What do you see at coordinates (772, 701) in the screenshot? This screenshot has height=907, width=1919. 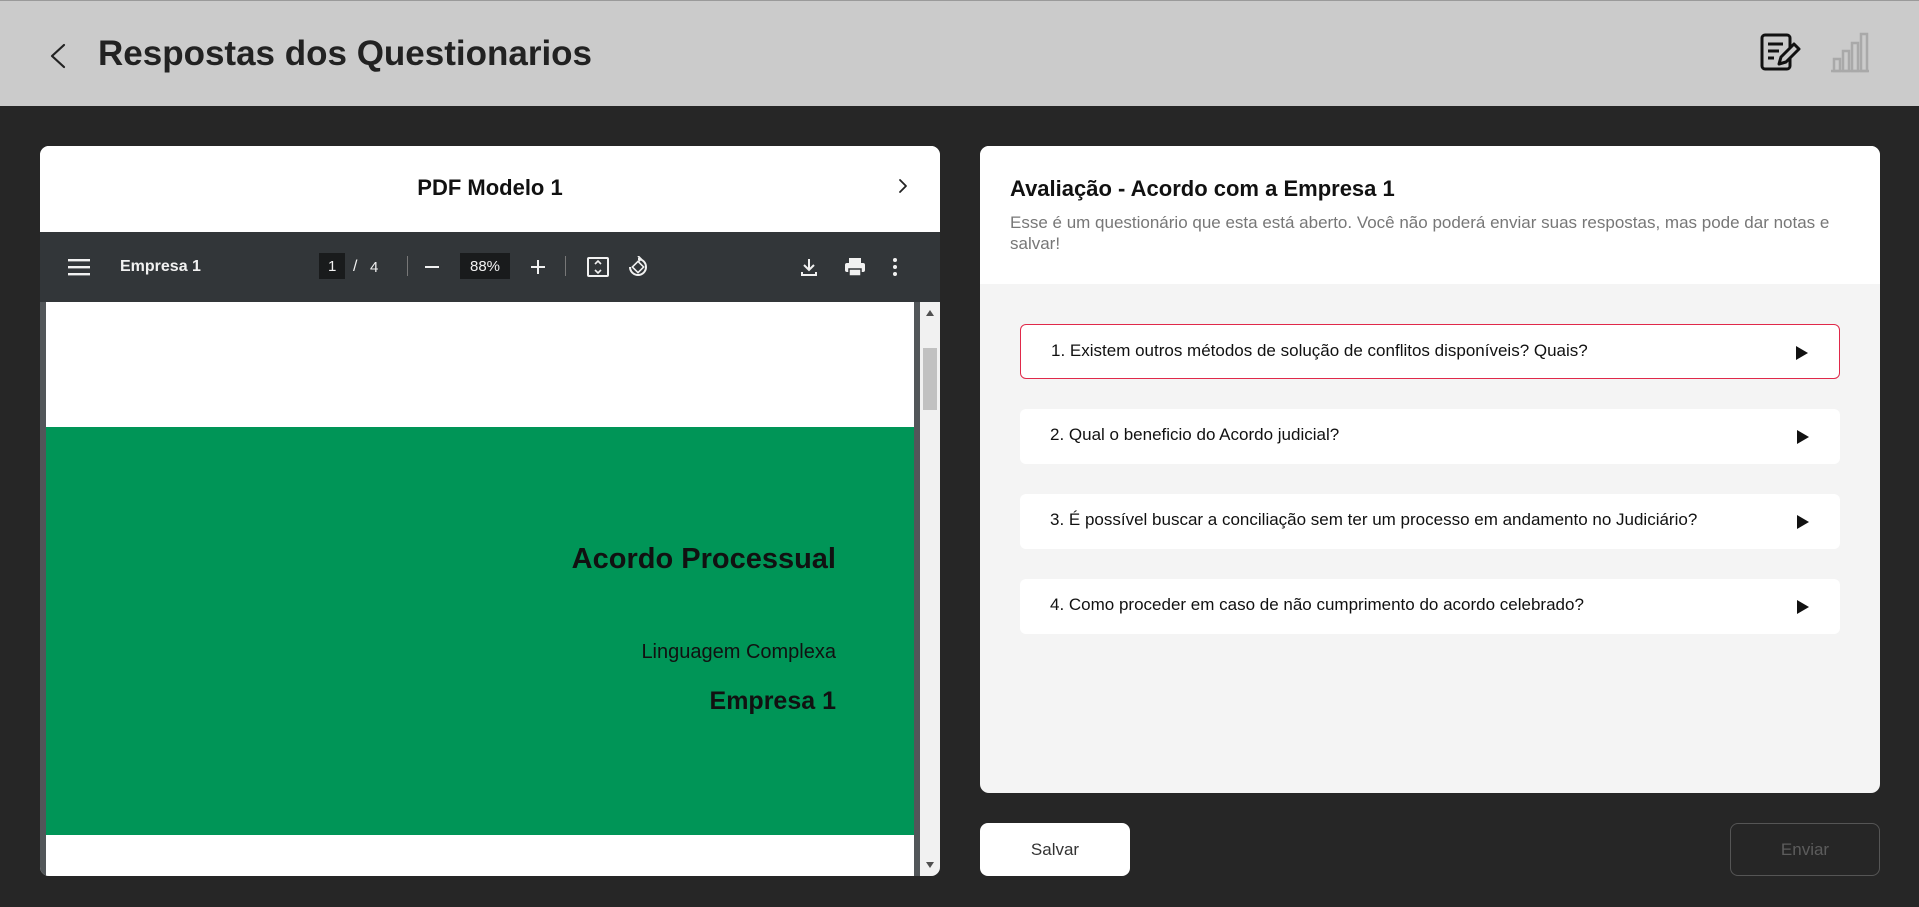 I see `pdf-cover-company: Empresa 1` at bounding box center [772, 701].